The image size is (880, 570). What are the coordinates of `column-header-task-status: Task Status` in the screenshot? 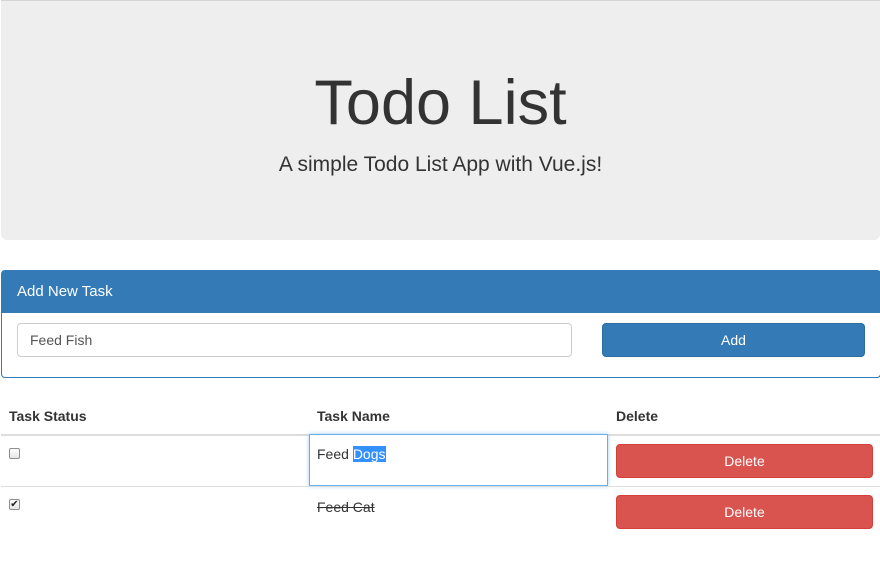 It's located at (48, 416).